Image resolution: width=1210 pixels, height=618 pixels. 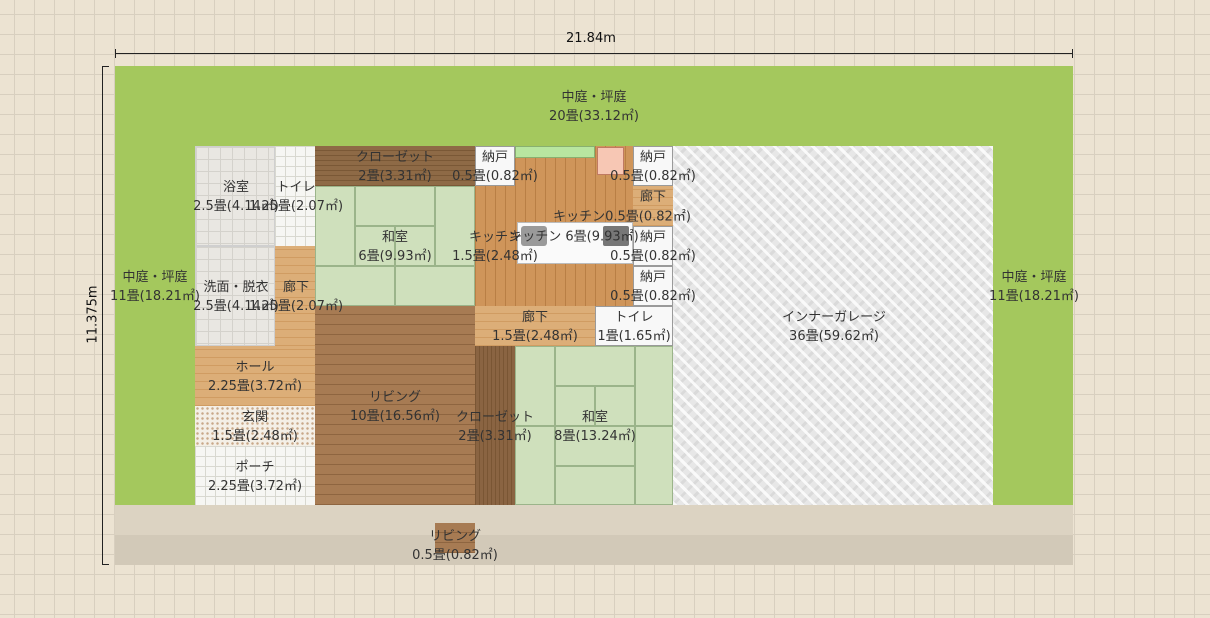 What do you see at coordinates (591, 38) in the screenshot?
I see `width-label: 21.84m` at bounding box center [591, 38].